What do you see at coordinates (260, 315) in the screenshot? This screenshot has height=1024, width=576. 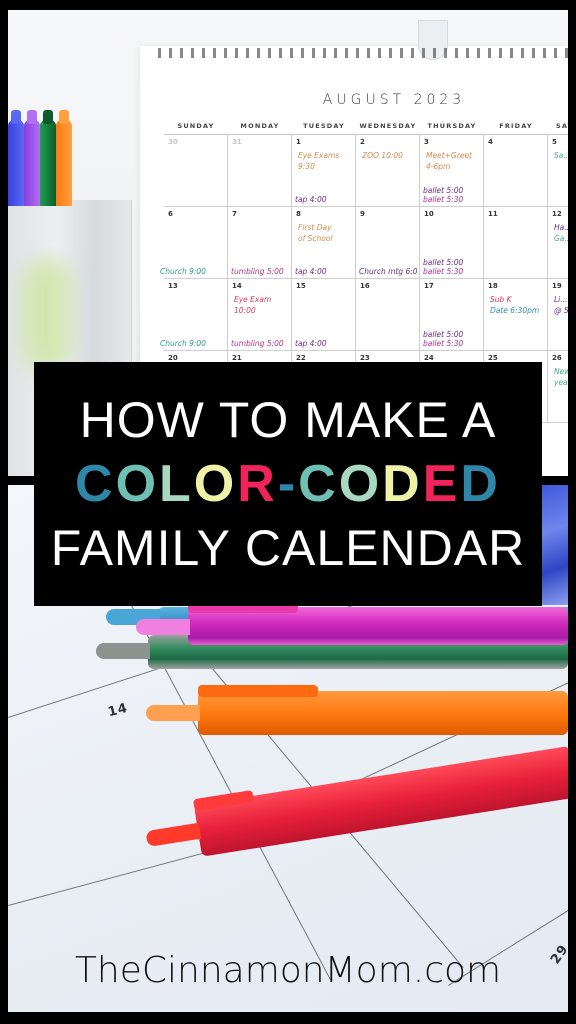 I see `calendar-day-cell: 14 Eye Exam 10:00 tumbling 5:00` at bounding box center [260, 315].